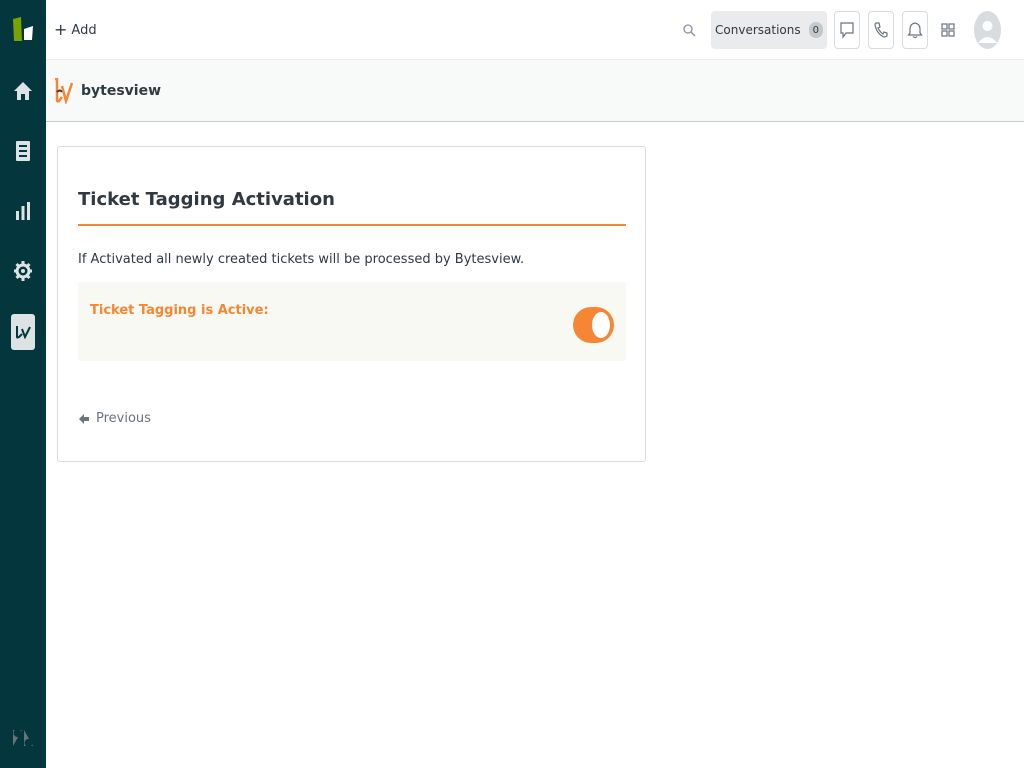 The image size is (1024, 768). What do you see at coordinates (84, 30) in the screenshot?
I see `add-label: Add` at bounding box center [84, 30].